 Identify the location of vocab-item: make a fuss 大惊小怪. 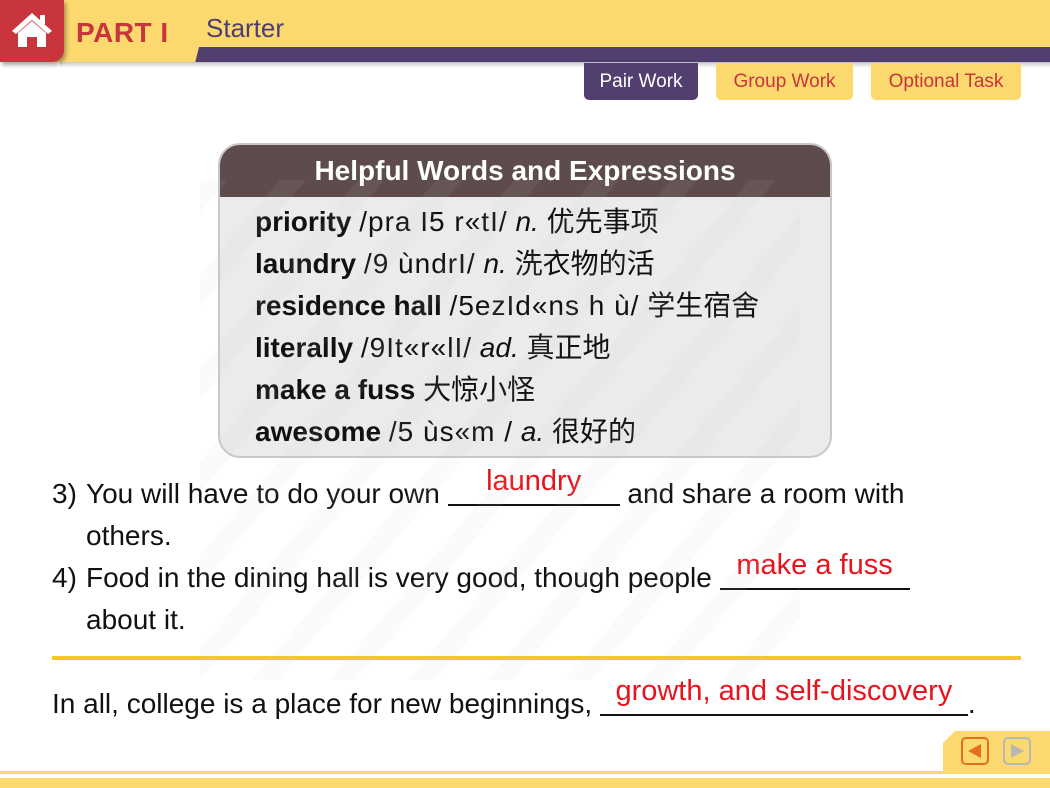
(542, 390).